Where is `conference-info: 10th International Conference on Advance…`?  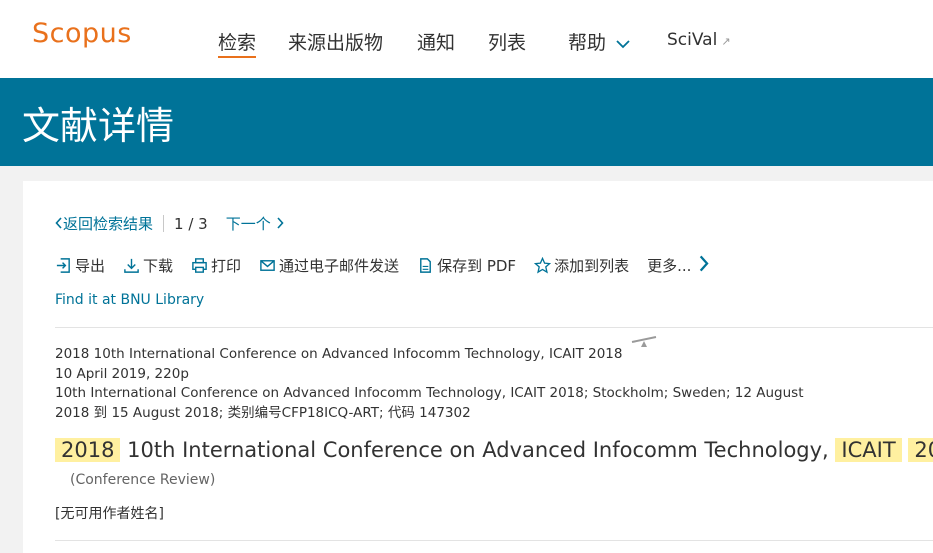
conference-info: 10th International Conference on Advance… is located at coordinates (429, 393).